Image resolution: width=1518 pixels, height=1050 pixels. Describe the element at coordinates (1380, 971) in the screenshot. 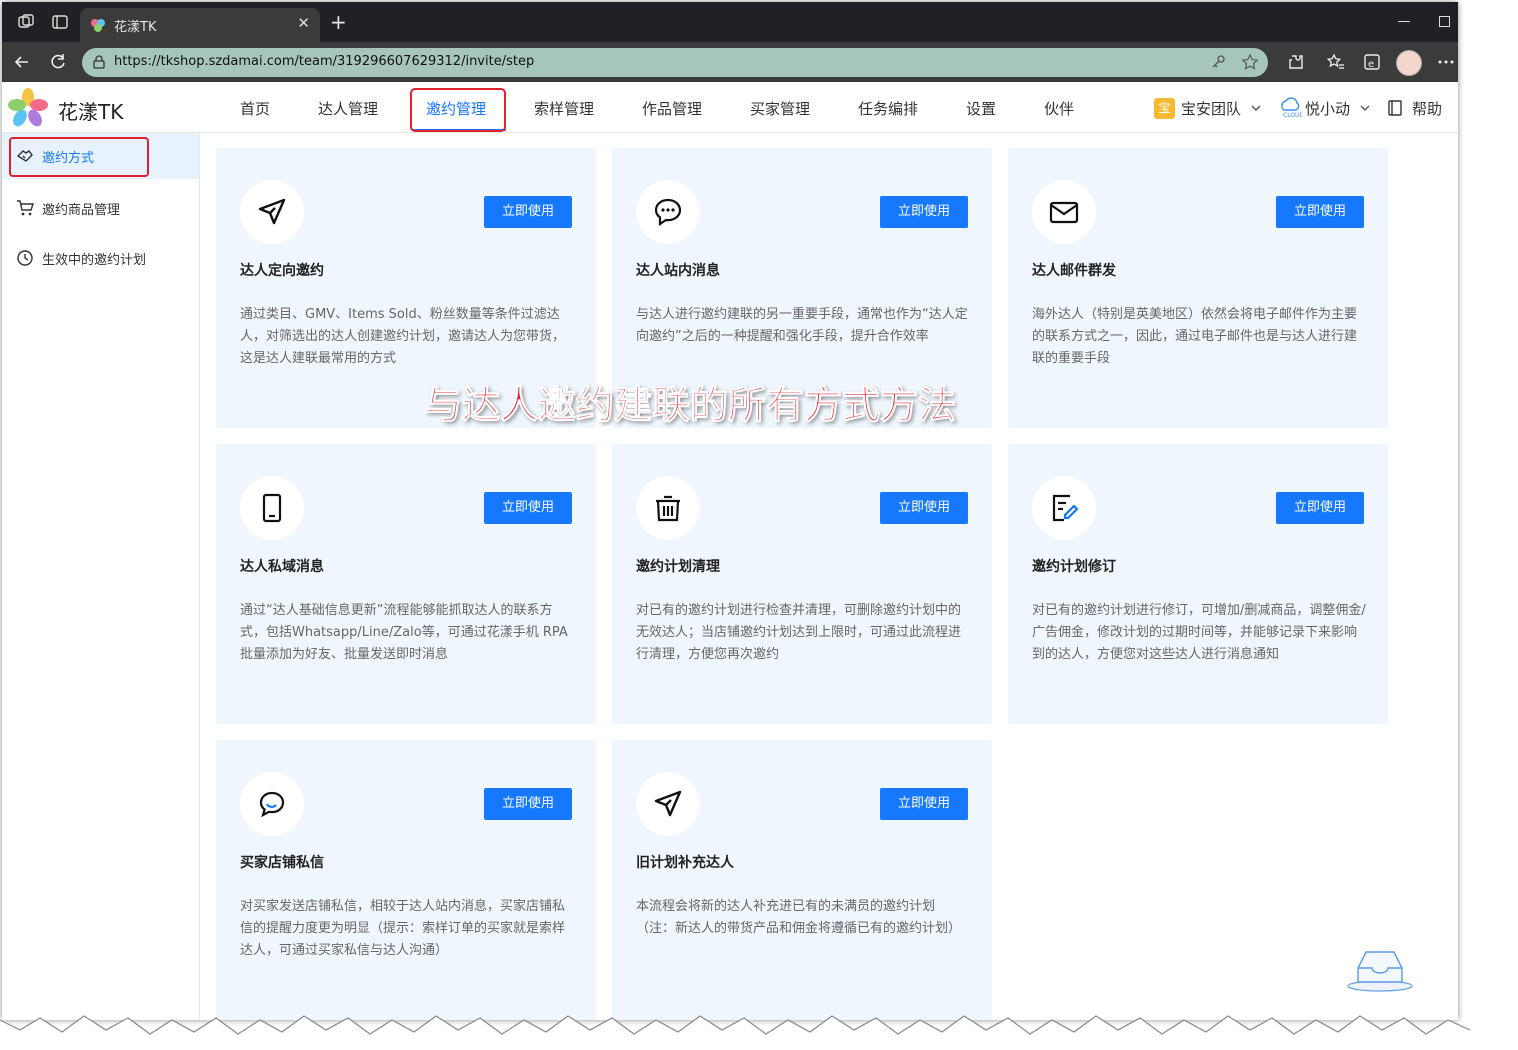

I see `empty-inbox-icon` at that location.